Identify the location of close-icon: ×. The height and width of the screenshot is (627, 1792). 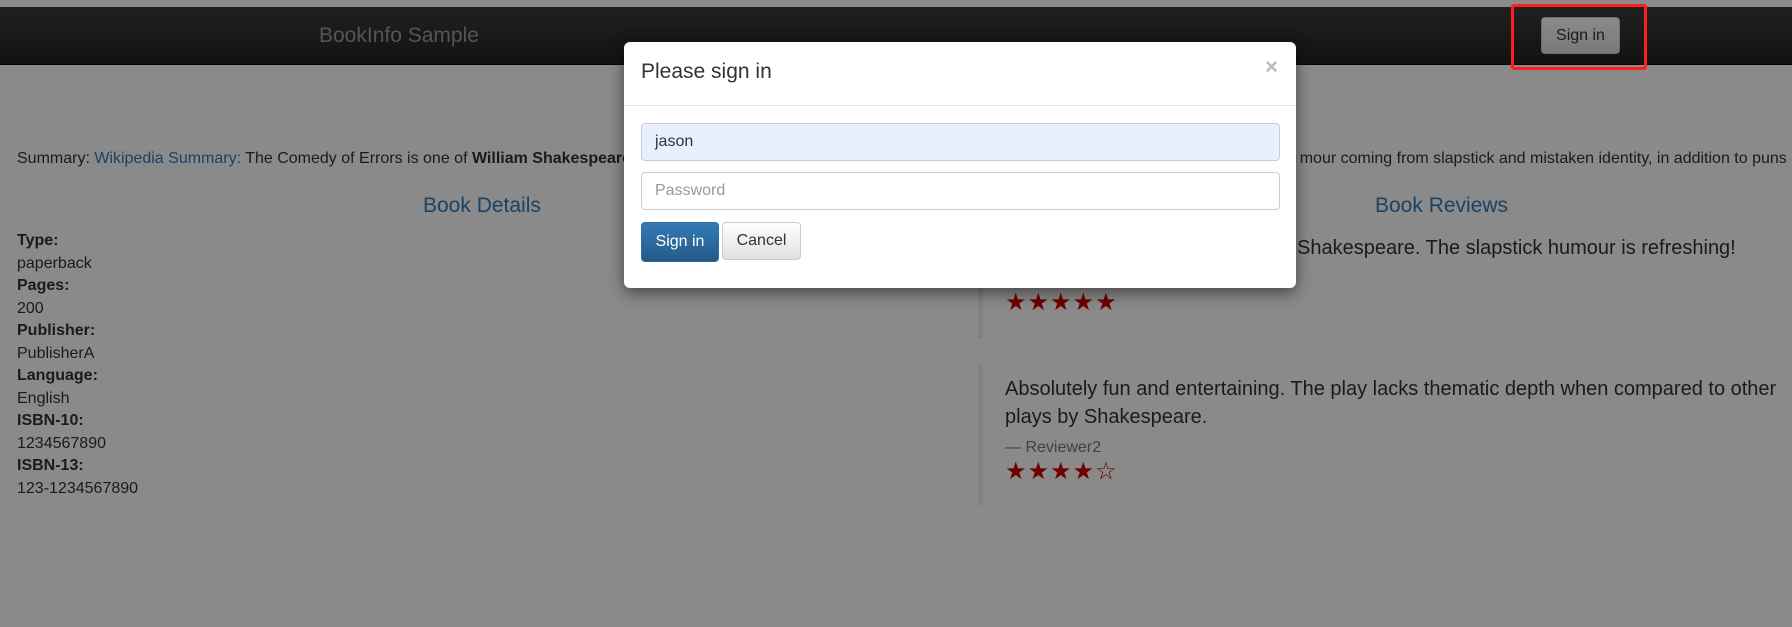
(1271, 67).